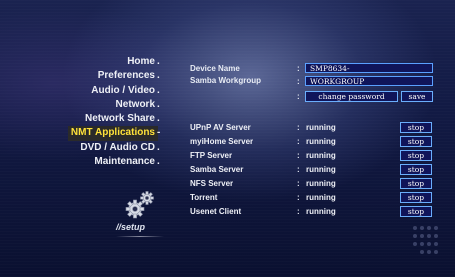  What do you see at coordinates (126, 76) in the screenshot?
I see `menu-item-label: Preferences` at bounding box center [126, 76].